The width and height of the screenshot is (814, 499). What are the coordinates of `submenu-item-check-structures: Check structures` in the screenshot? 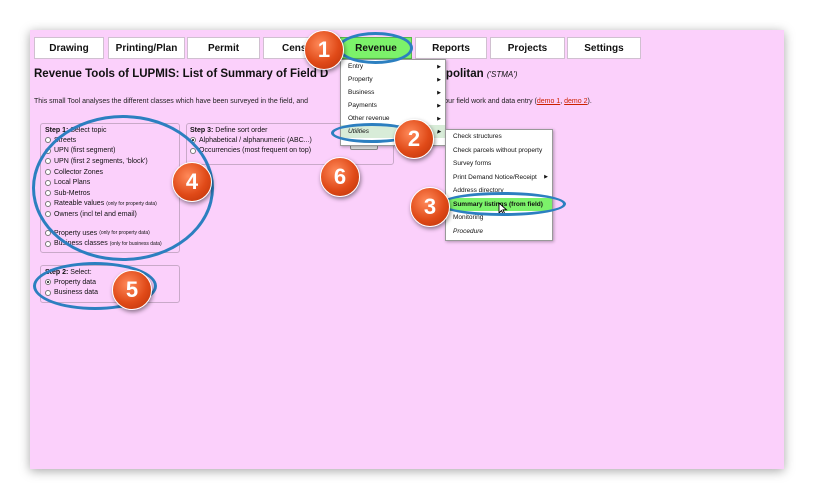 It's located at (499, 137).